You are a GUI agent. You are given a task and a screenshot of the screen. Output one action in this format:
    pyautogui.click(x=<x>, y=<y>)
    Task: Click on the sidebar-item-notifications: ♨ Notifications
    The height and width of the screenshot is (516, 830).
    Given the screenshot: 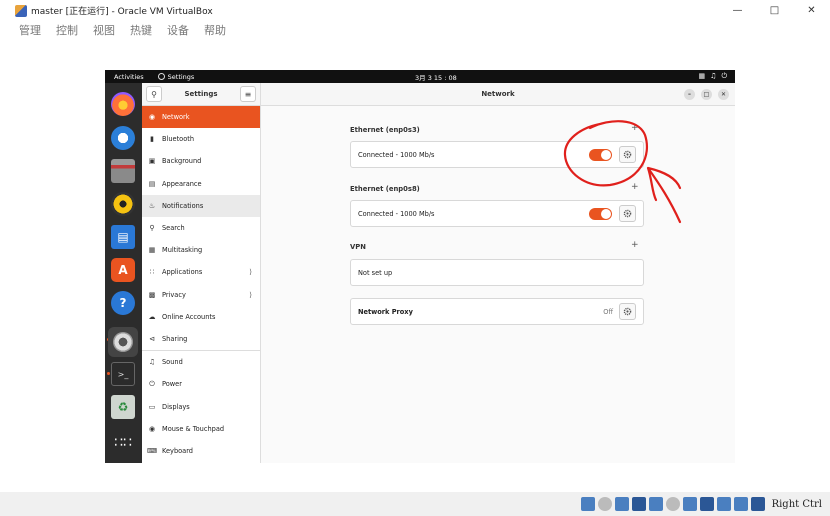 What is the action you would take?
    pyautogui.click(x=201, y=205)
    